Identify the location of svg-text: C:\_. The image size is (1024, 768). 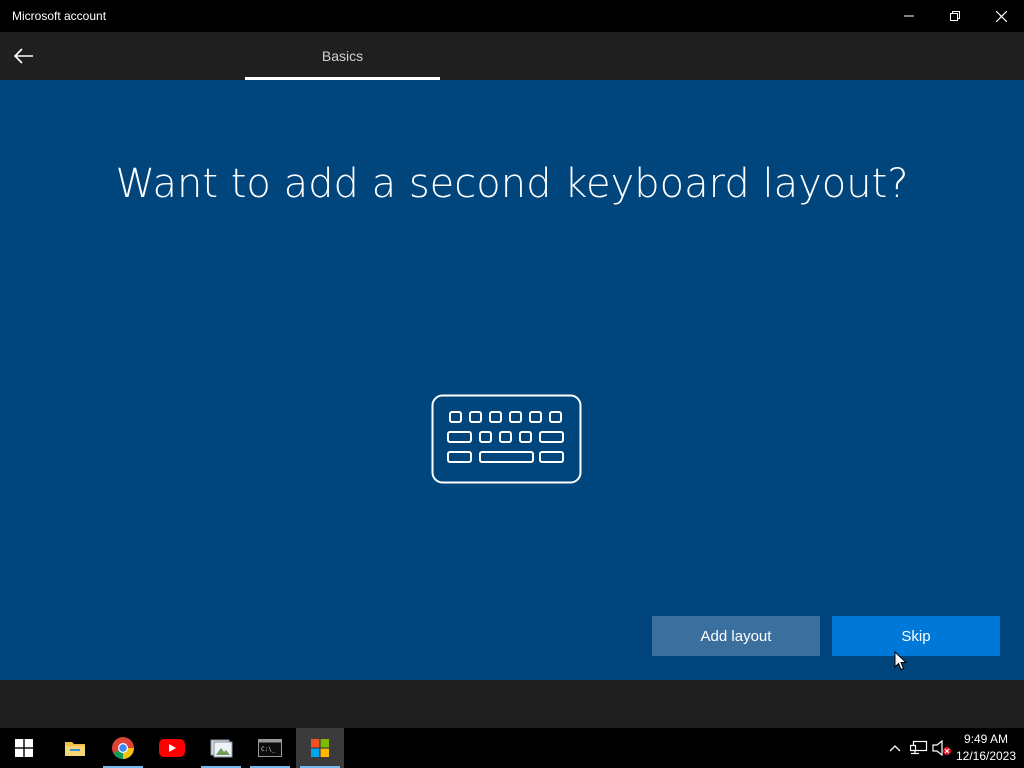
(268, 749).